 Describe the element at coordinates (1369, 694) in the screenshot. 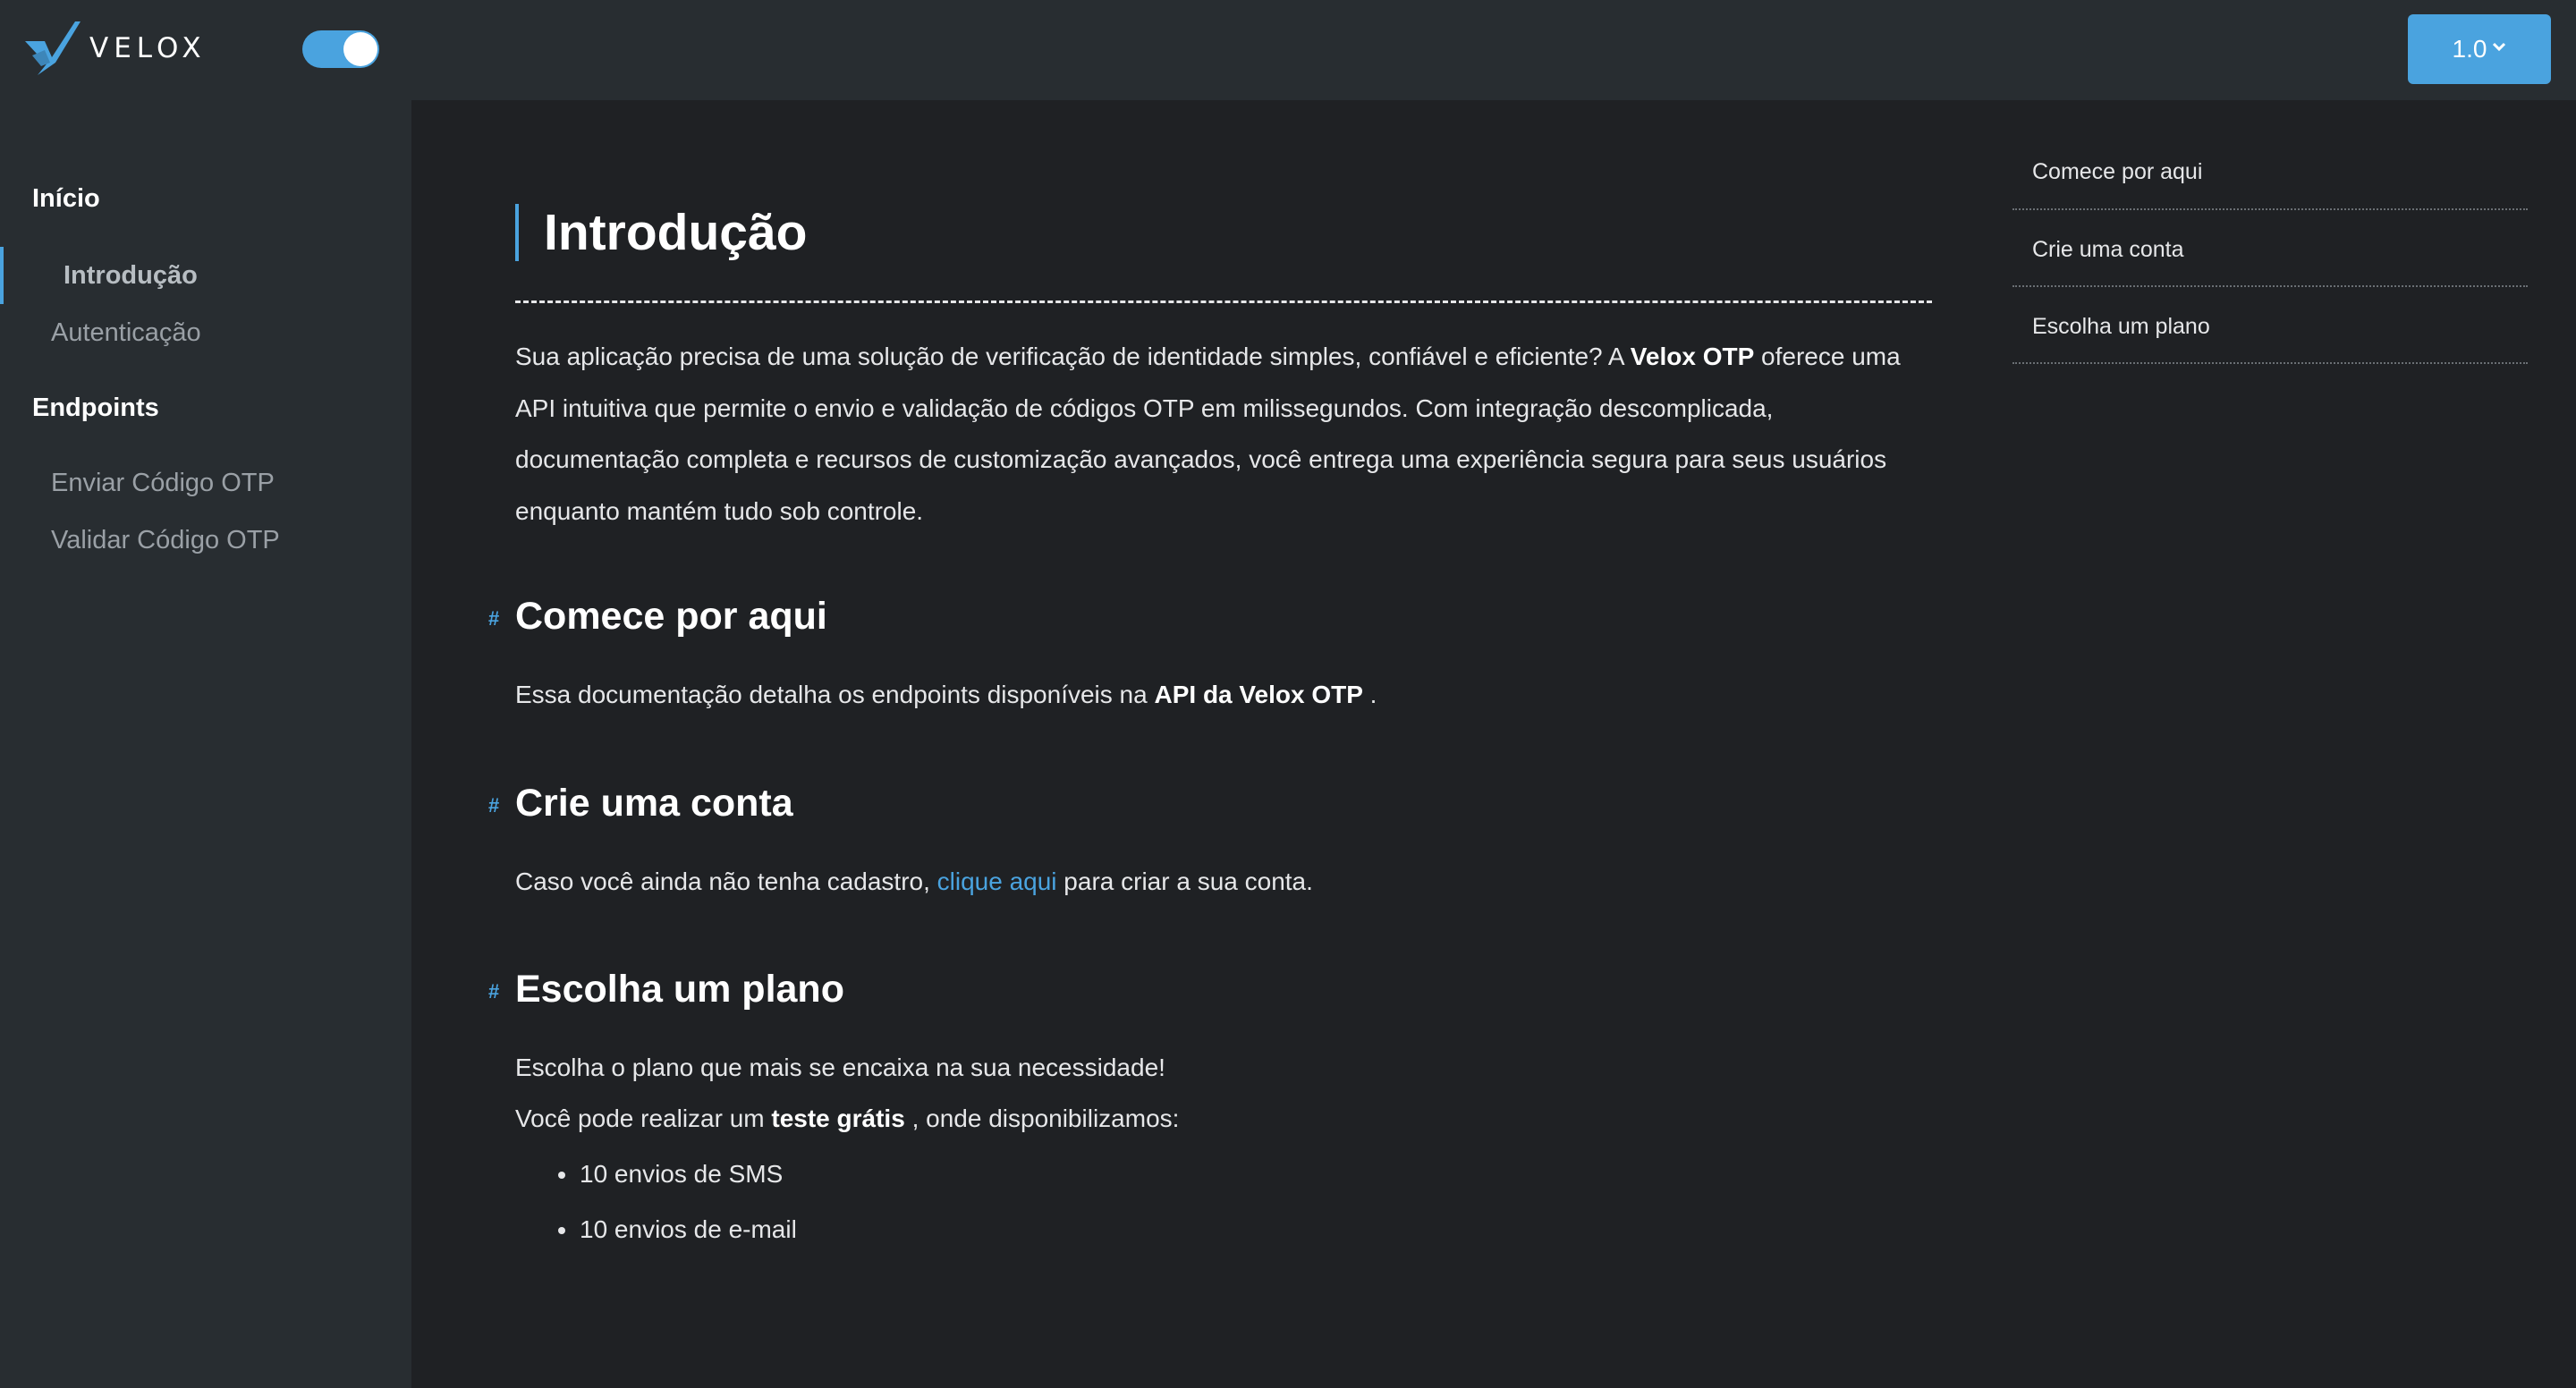

I see `comece-text-after: .` at that location.